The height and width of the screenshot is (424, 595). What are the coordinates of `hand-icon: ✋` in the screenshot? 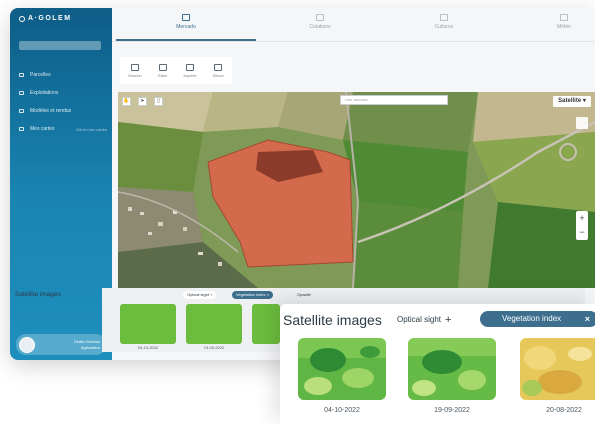 It's located at (126, 101).